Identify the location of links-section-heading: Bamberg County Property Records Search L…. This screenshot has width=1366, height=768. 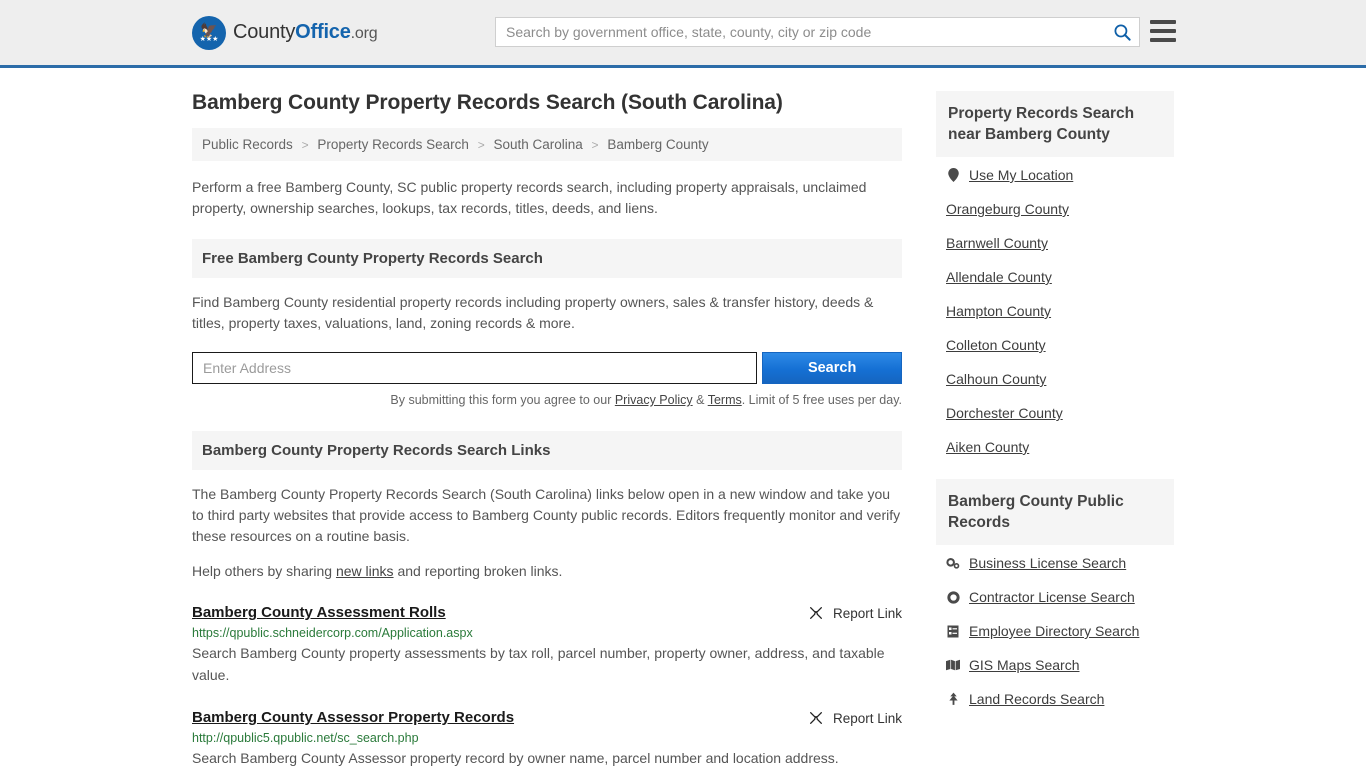
(547, 450).